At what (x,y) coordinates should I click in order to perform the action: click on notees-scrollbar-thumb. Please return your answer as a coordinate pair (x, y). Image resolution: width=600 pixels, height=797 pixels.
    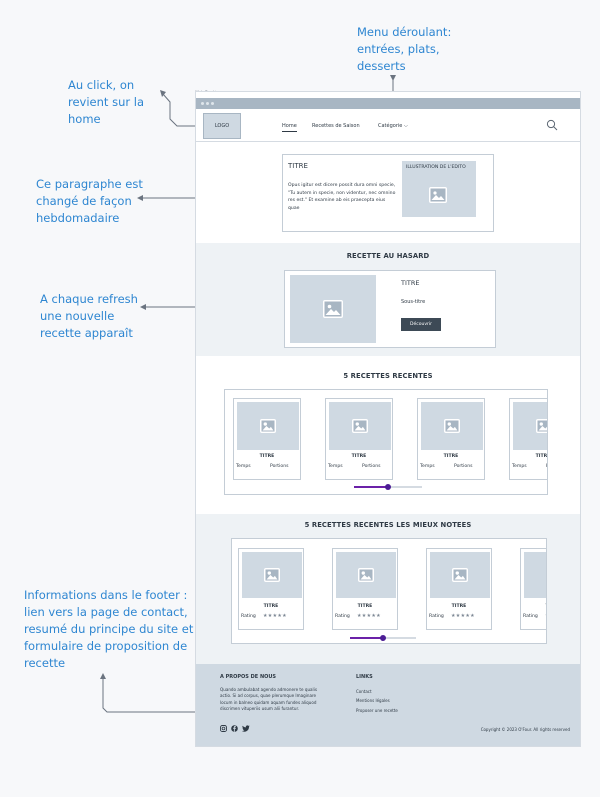
    Looking at the image, I should click on (383, 638).